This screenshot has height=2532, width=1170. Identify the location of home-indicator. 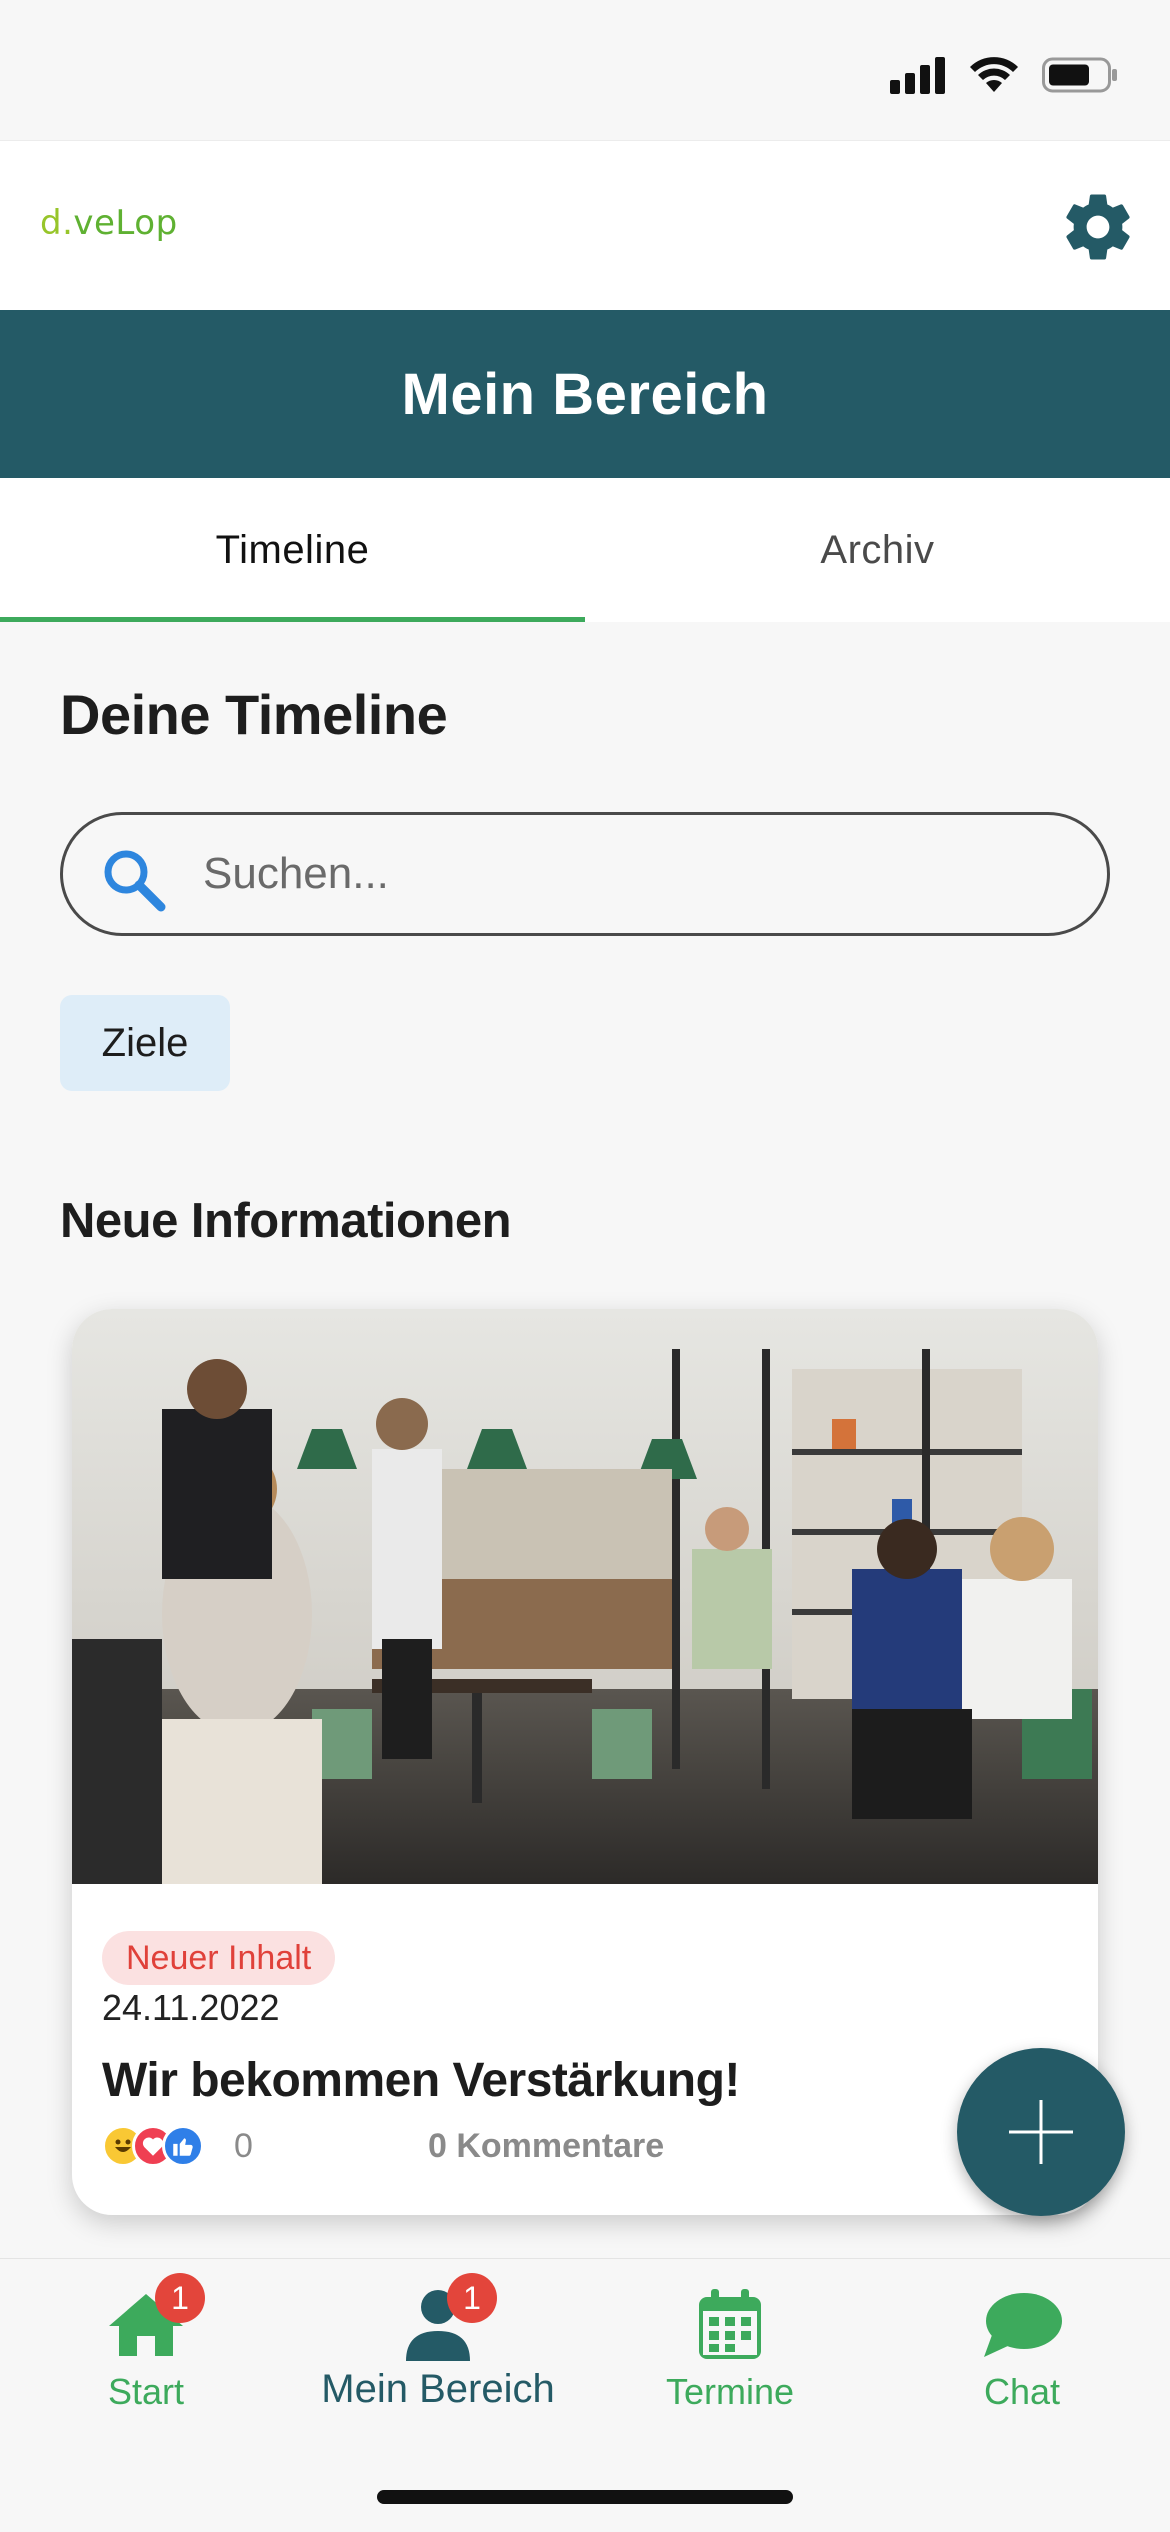
(585, 2497).